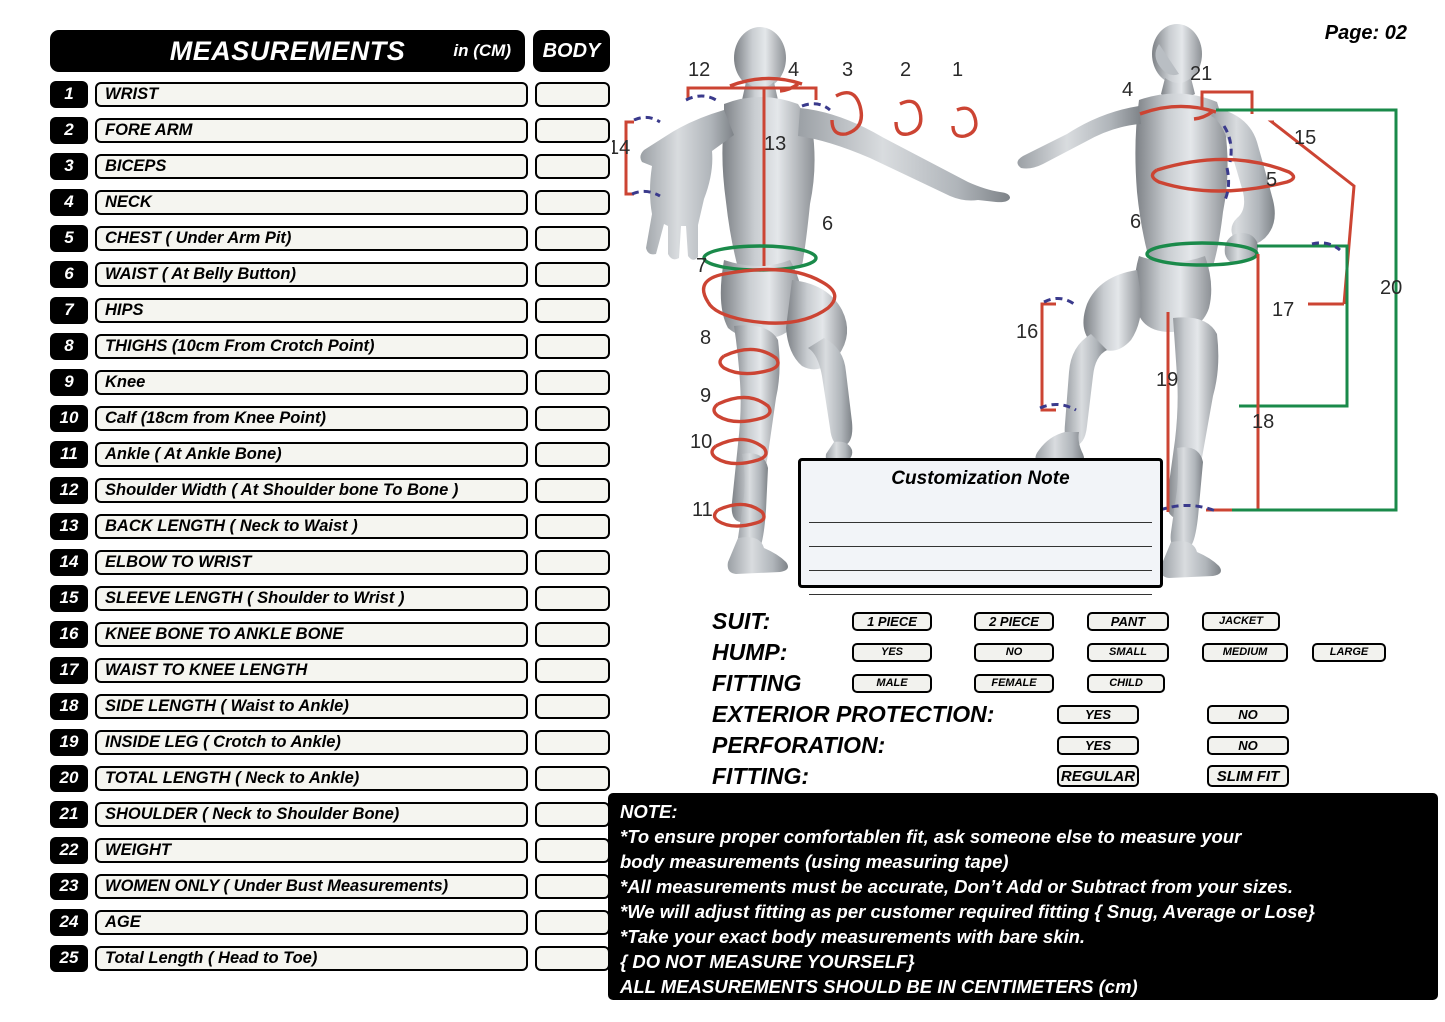  What do you see at coordinates (311, 346) in the screenshot?
I see `row-label: THIGHS (10cm From Crotch Point)` at bounding box center [311, 346].